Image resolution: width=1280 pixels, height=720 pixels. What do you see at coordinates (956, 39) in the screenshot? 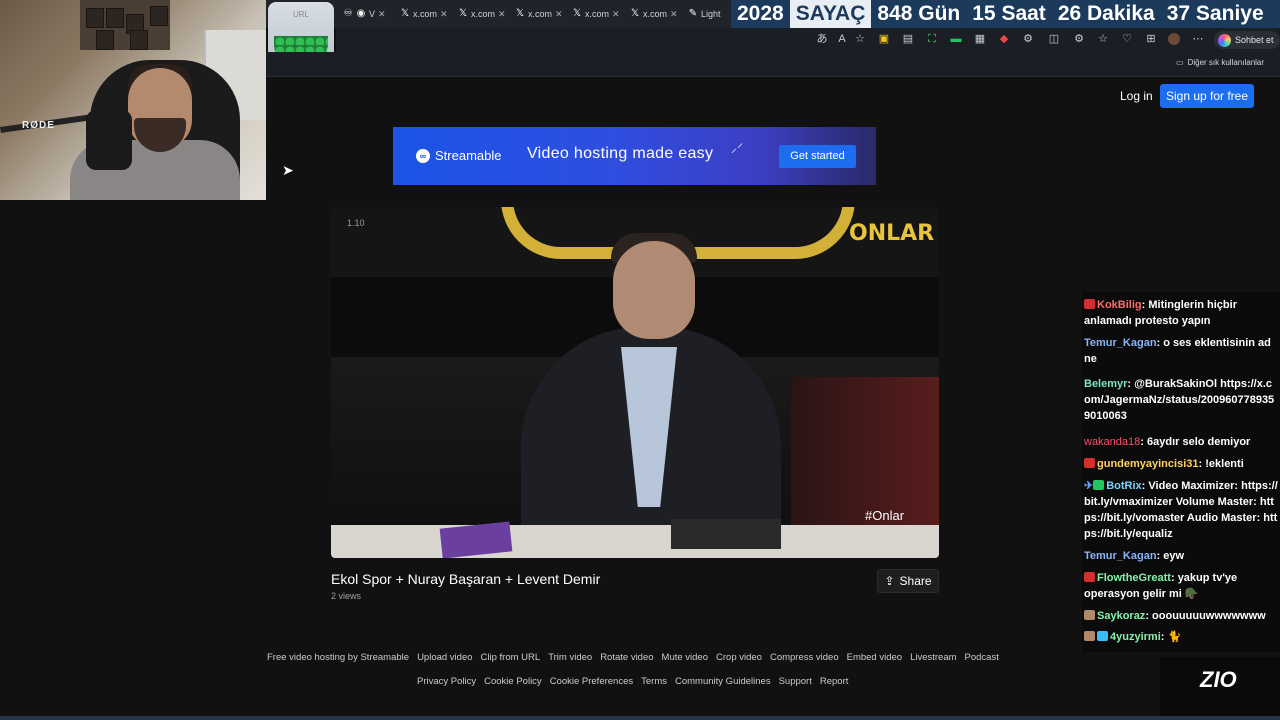
I see `extension-icon: ▬` at bounding box center [956, 39].